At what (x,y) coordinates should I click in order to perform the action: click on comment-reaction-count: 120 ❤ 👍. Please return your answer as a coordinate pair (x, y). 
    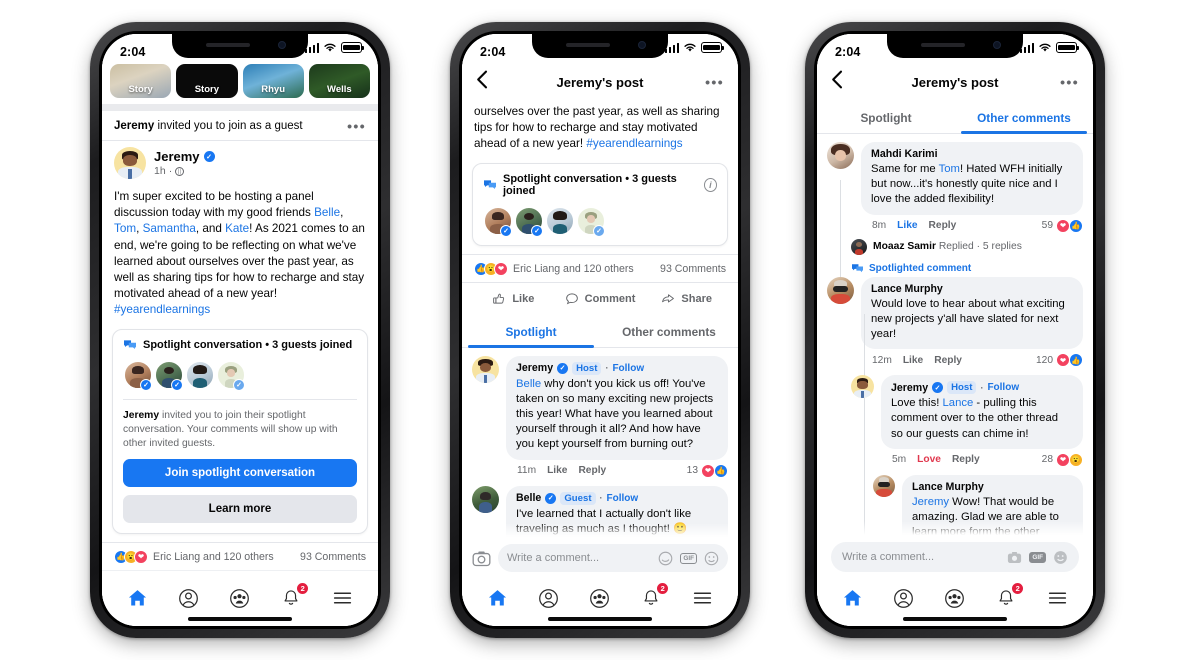
    Looking at the image, I should click on (1059, 360).